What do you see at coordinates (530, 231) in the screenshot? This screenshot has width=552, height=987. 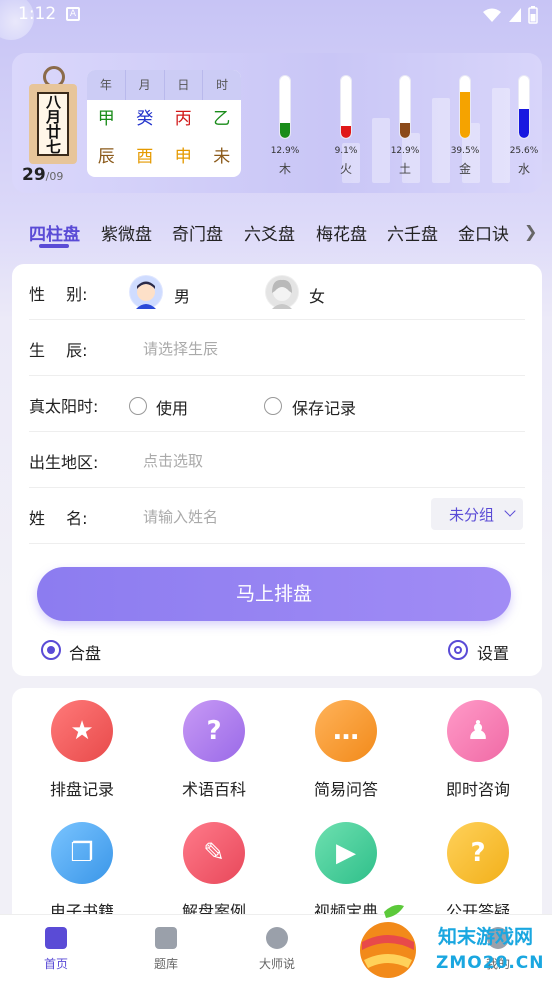 I see `chevron-right-icon: ❯` at bounding box center [530, 231].